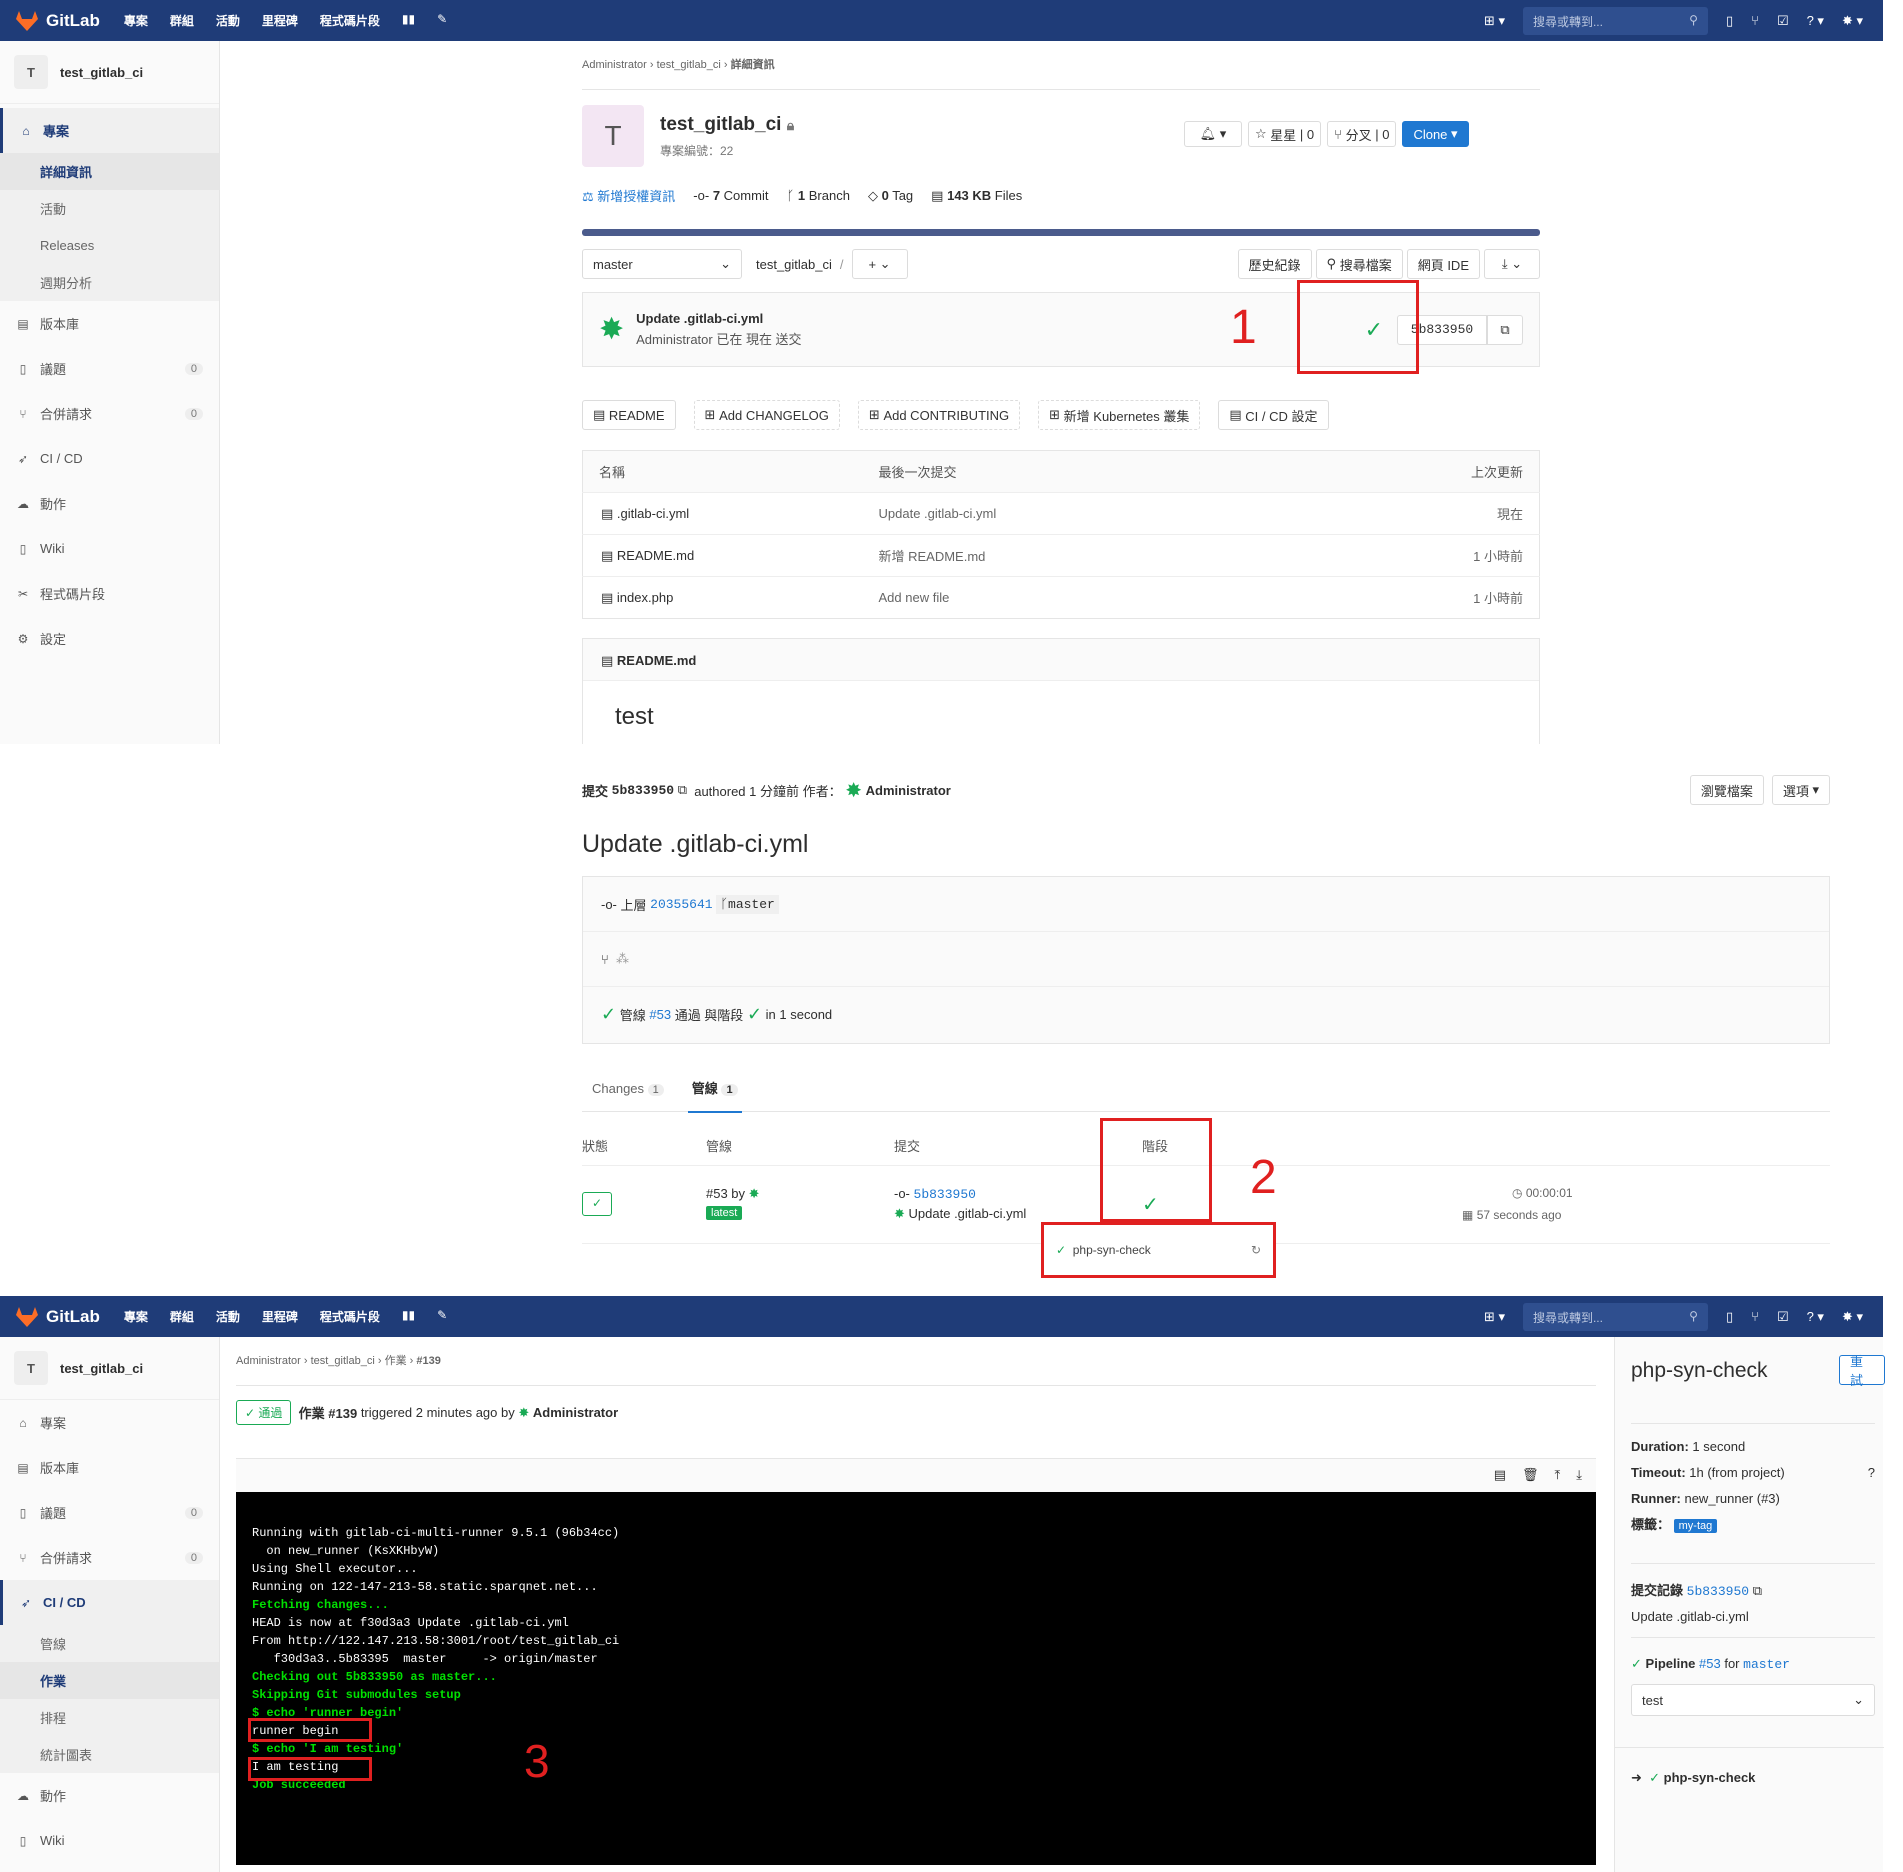 The width and height of the screenshot is (1903, 1872). Describe the element at coordinates (1766, 1664) in the screenshot. I see `branch-link: master` at that location.